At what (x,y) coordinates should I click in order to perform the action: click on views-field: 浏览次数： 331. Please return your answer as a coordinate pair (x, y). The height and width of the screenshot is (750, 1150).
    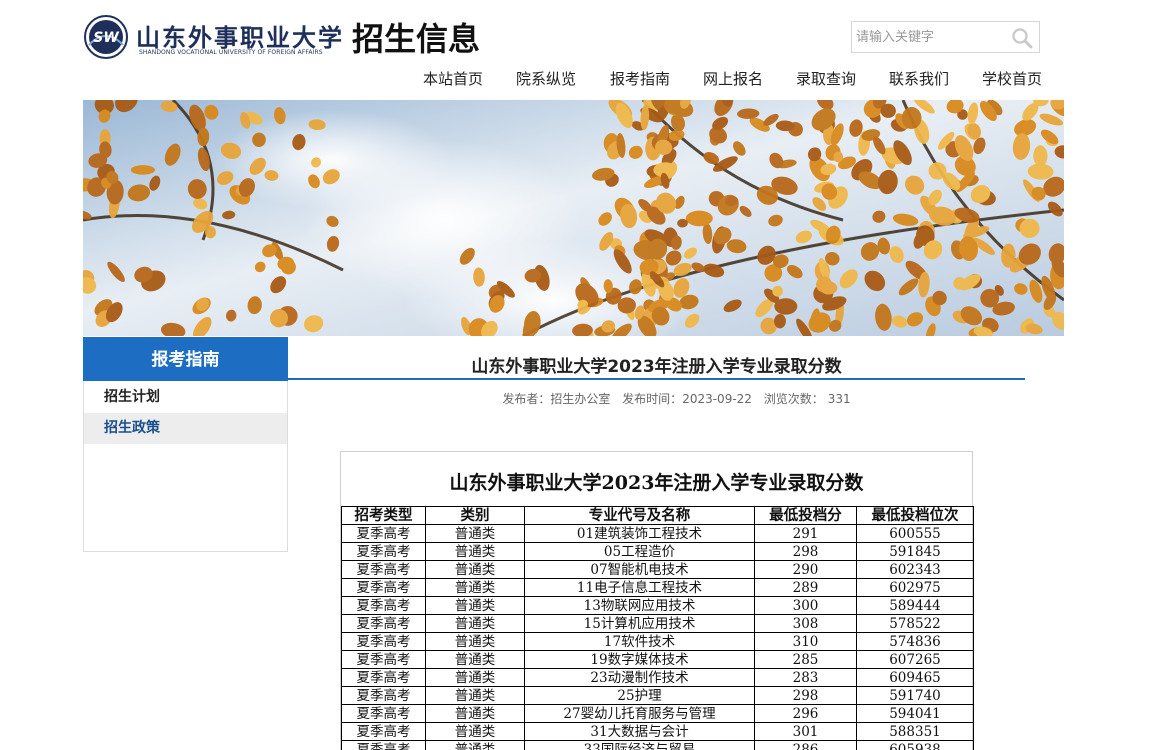
    Looking at the image, I should click on (807, 399).